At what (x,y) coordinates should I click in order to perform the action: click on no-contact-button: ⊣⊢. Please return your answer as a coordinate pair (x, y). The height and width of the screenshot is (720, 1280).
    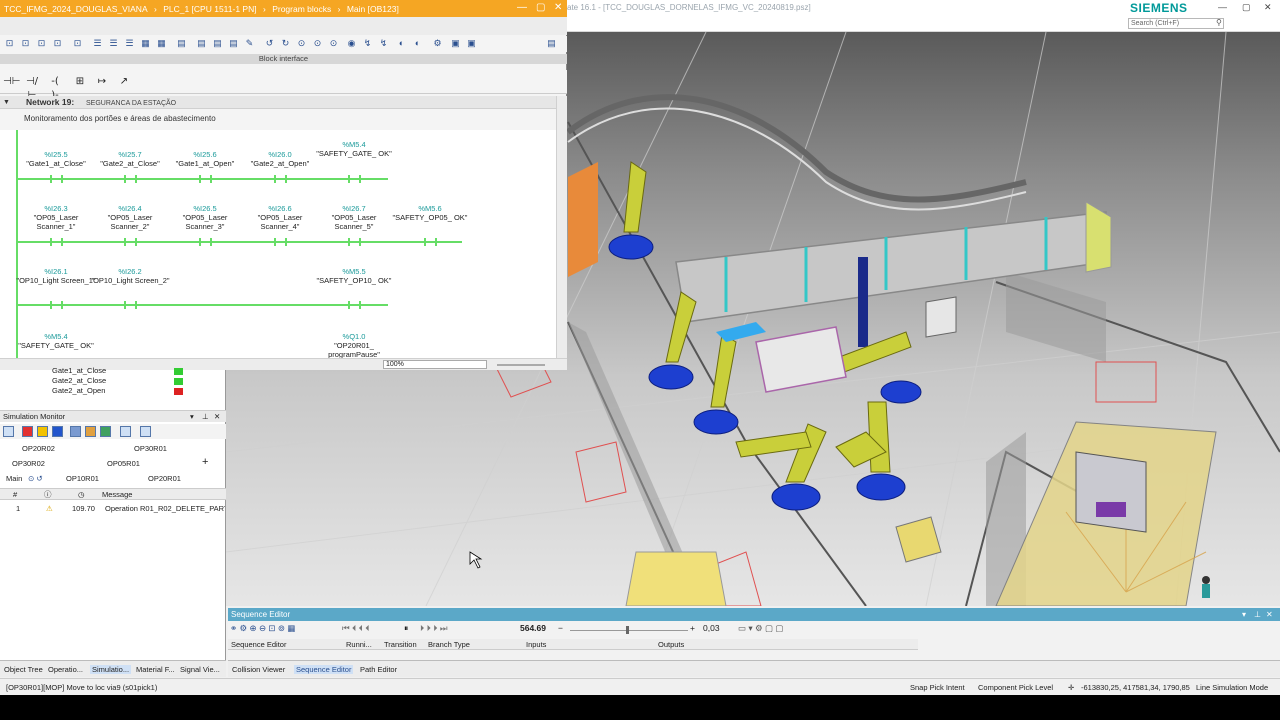
    Looking at the image, I should click on (11, 82).